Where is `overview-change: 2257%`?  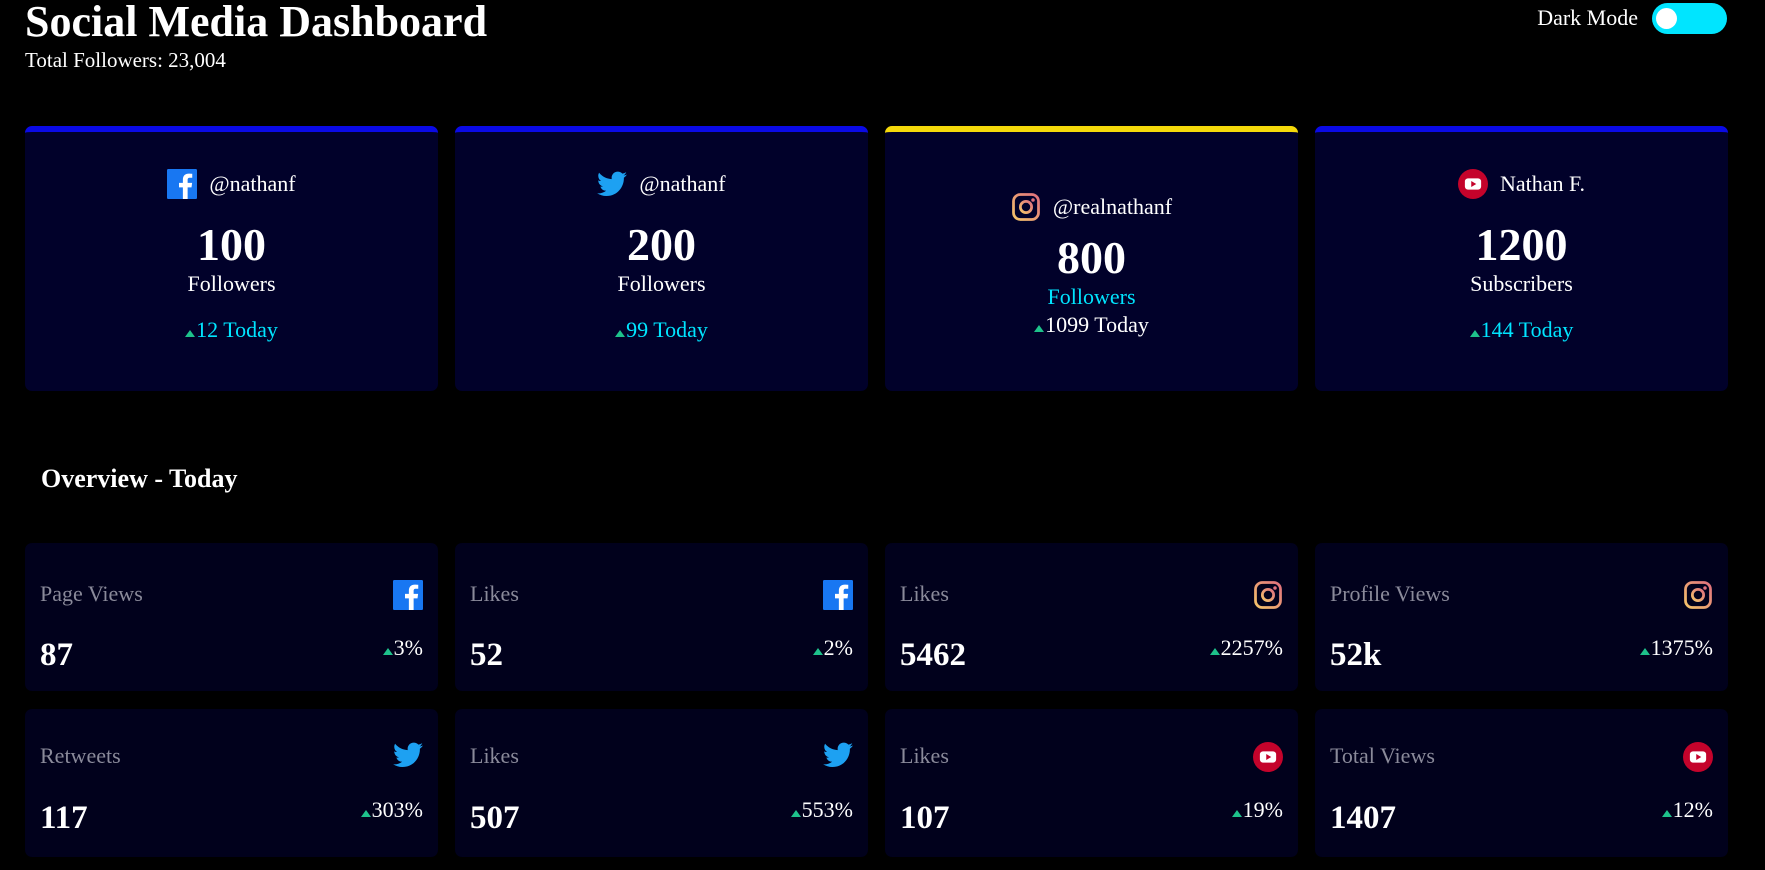 overview-change: 2257% is located at coordinates (1246, 648).